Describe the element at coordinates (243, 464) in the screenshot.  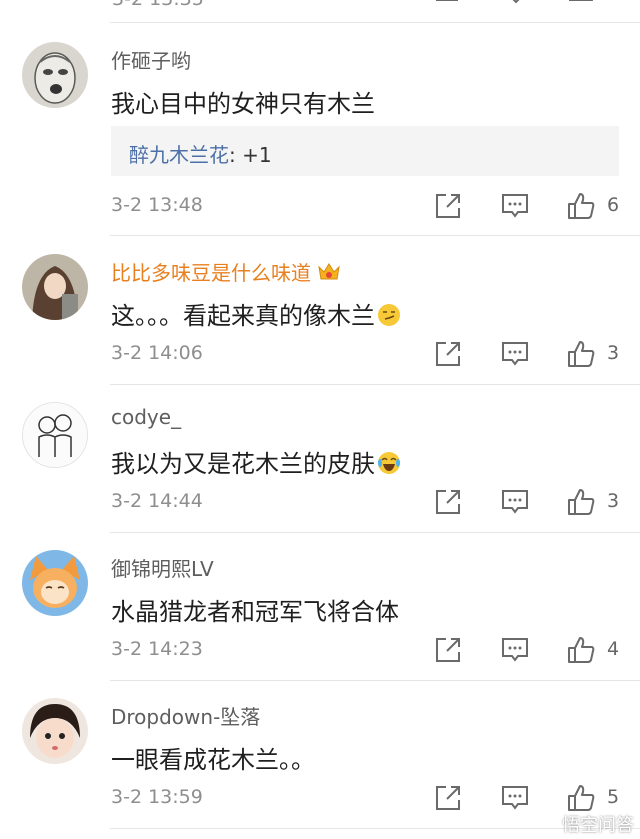
I see `comment-text: 我以为又是花木兰的皮肤` at that location.